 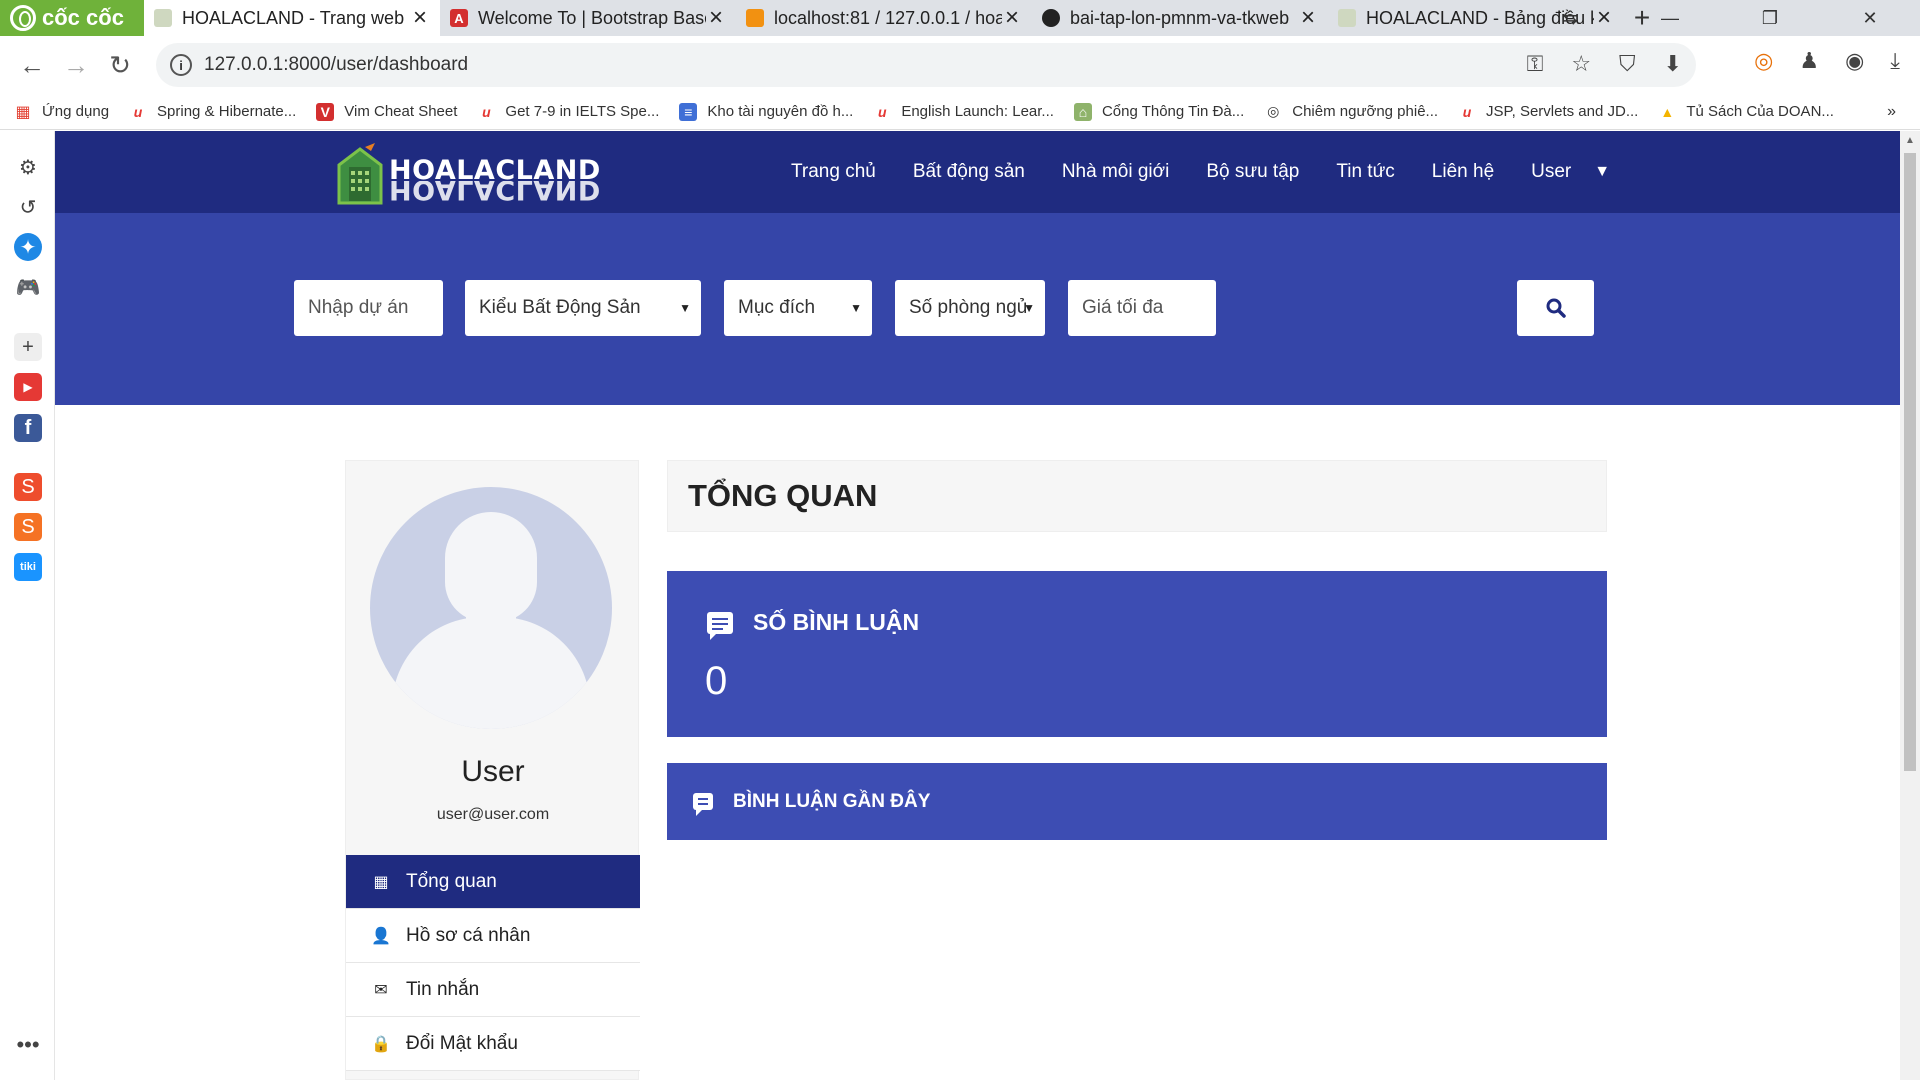 I want to click on bedrooms-value: Số phòng ngủ, so click(x=968, y=307).